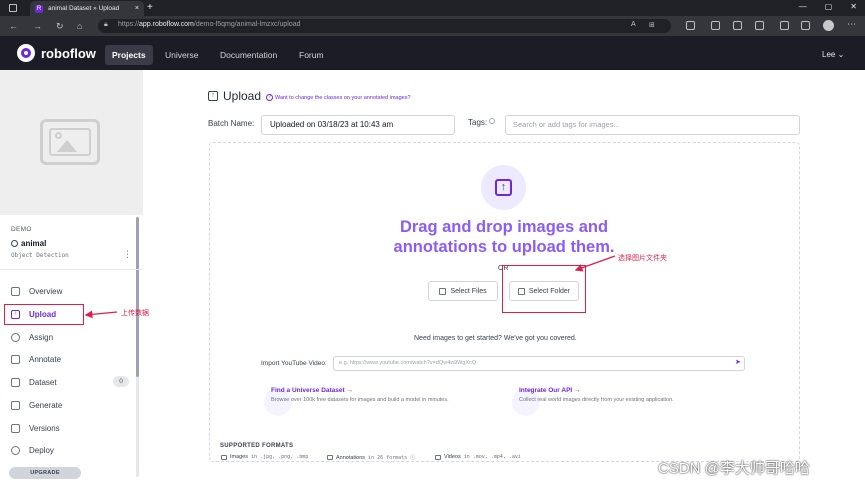  I want to click on annotation-arrows, so click(350, 287).